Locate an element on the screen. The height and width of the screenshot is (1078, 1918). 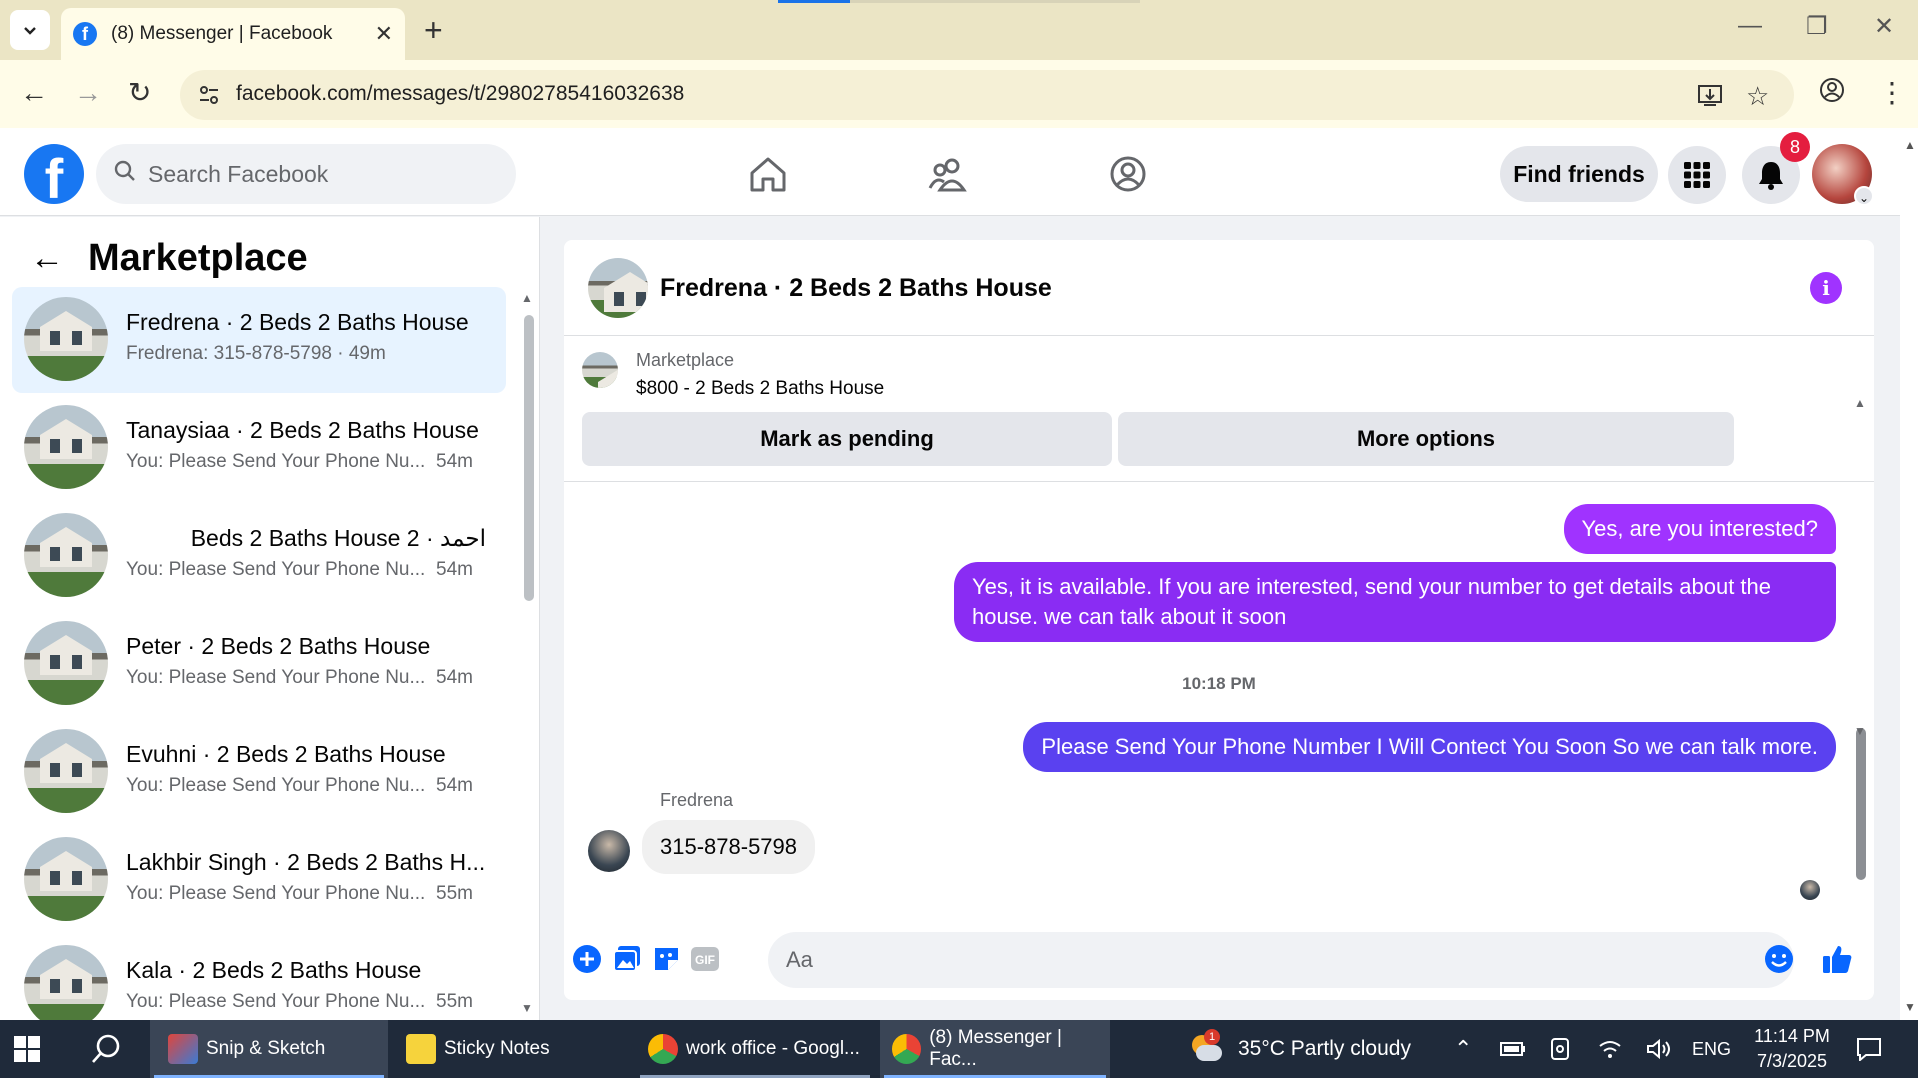
wifi-icon is located at coordinates (1610, 1049).